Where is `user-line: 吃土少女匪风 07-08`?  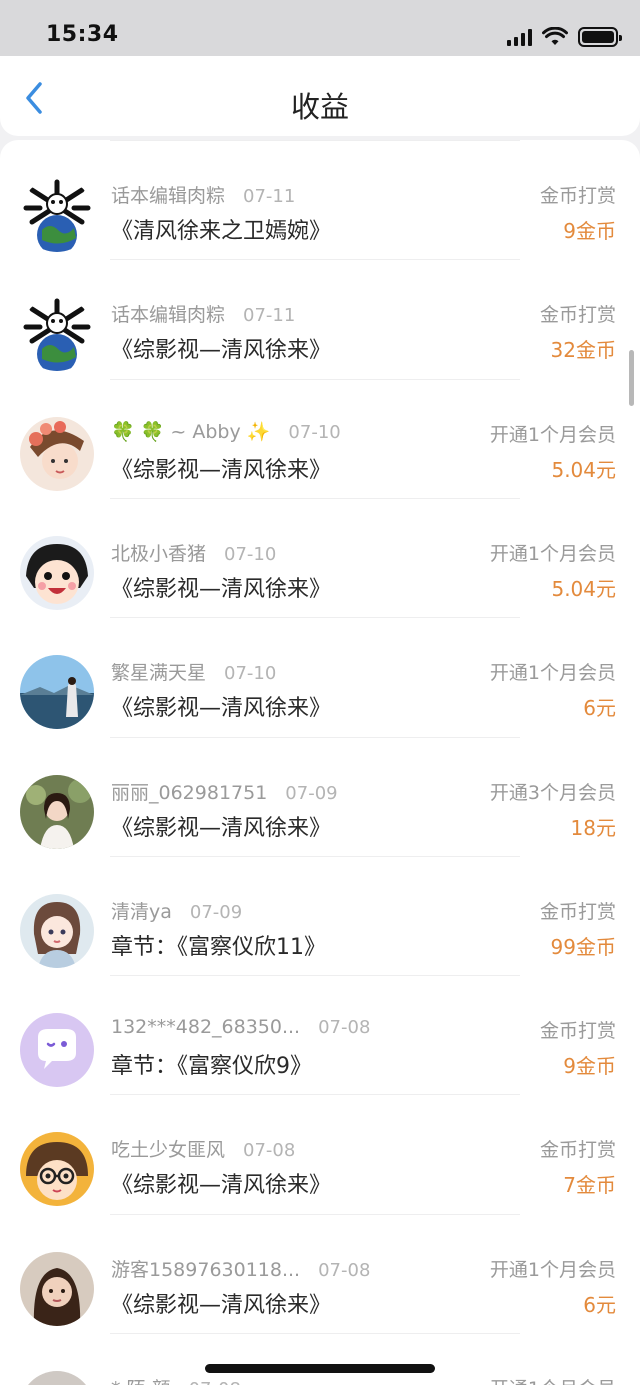
user-line: 吃土少女匪风 07-08 is located at coordinates (203, 1148).